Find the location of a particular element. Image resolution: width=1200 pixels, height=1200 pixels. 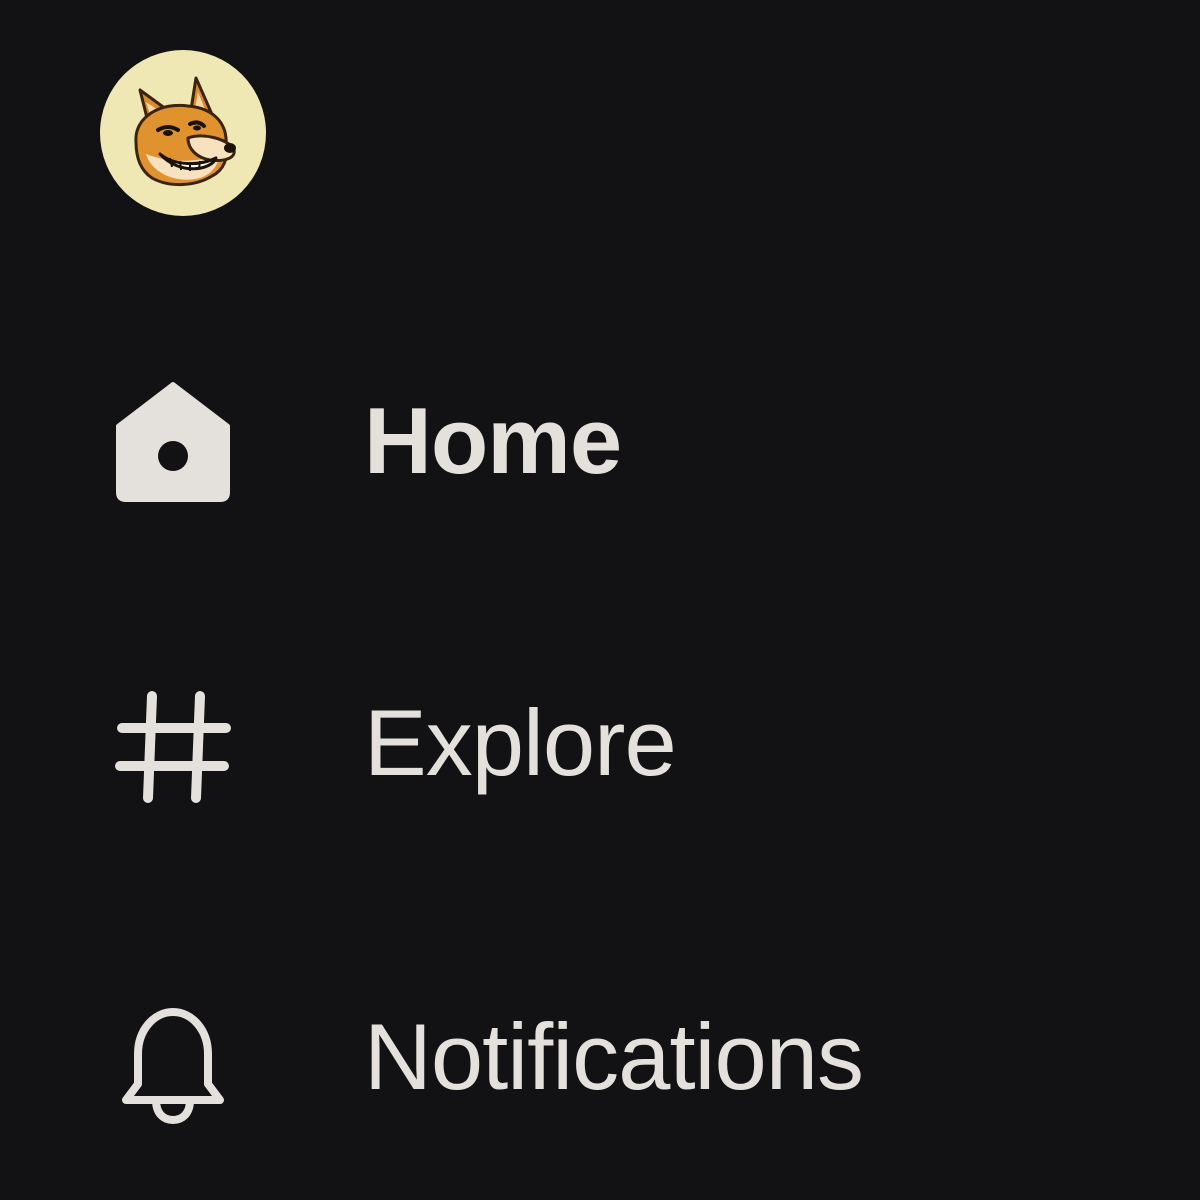

nav-item-explore: Explore is located at coordinates (600, 747).